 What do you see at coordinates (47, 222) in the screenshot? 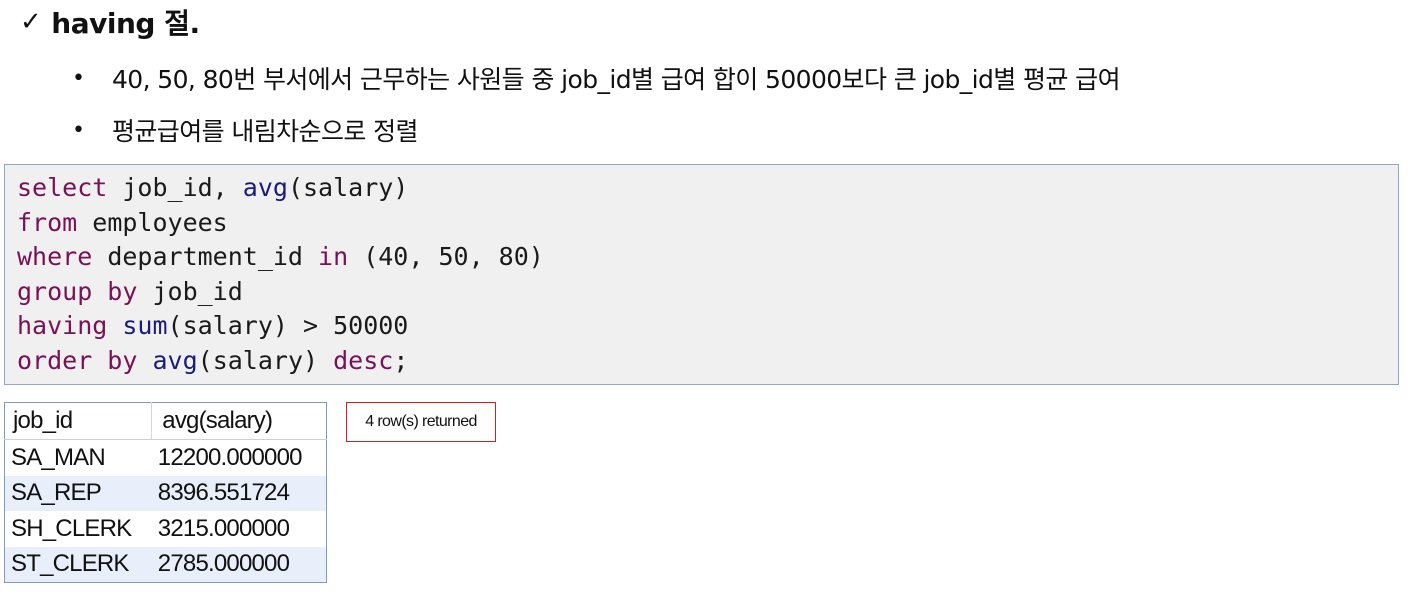
I see `sql-keyword: from` at bounding box center [47, 222].